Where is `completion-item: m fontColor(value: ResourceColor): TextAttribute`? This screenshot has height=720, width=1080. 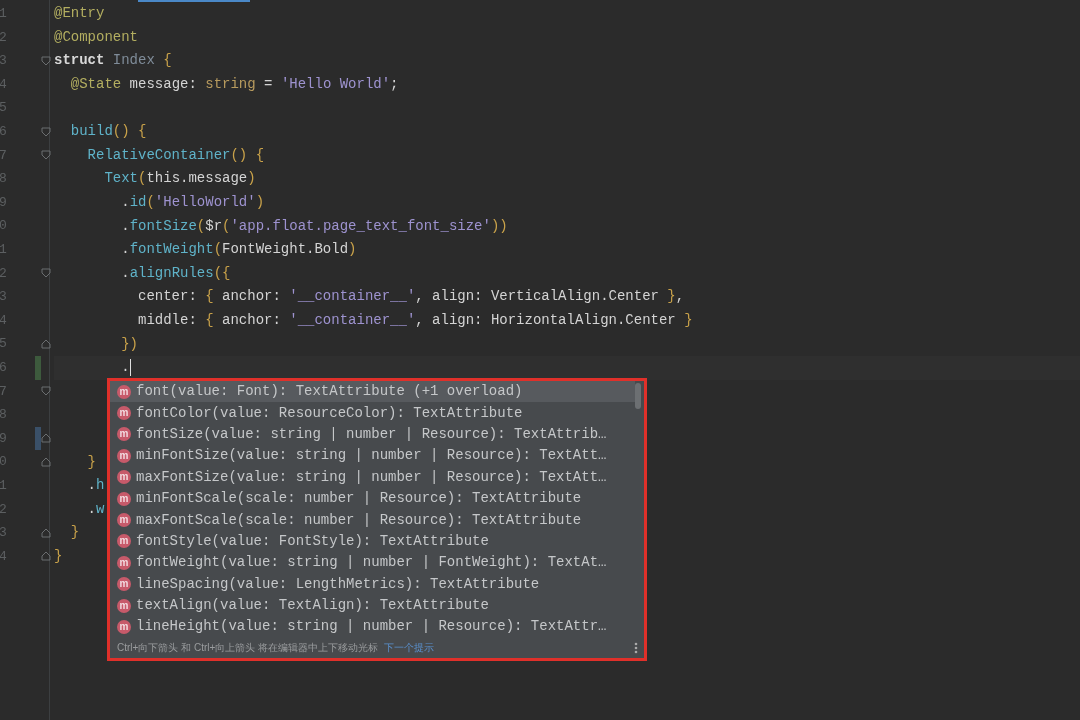 completion-item: m fontColor(value: ResourceColor): TextAttribute is located at coordinates (372, 413).